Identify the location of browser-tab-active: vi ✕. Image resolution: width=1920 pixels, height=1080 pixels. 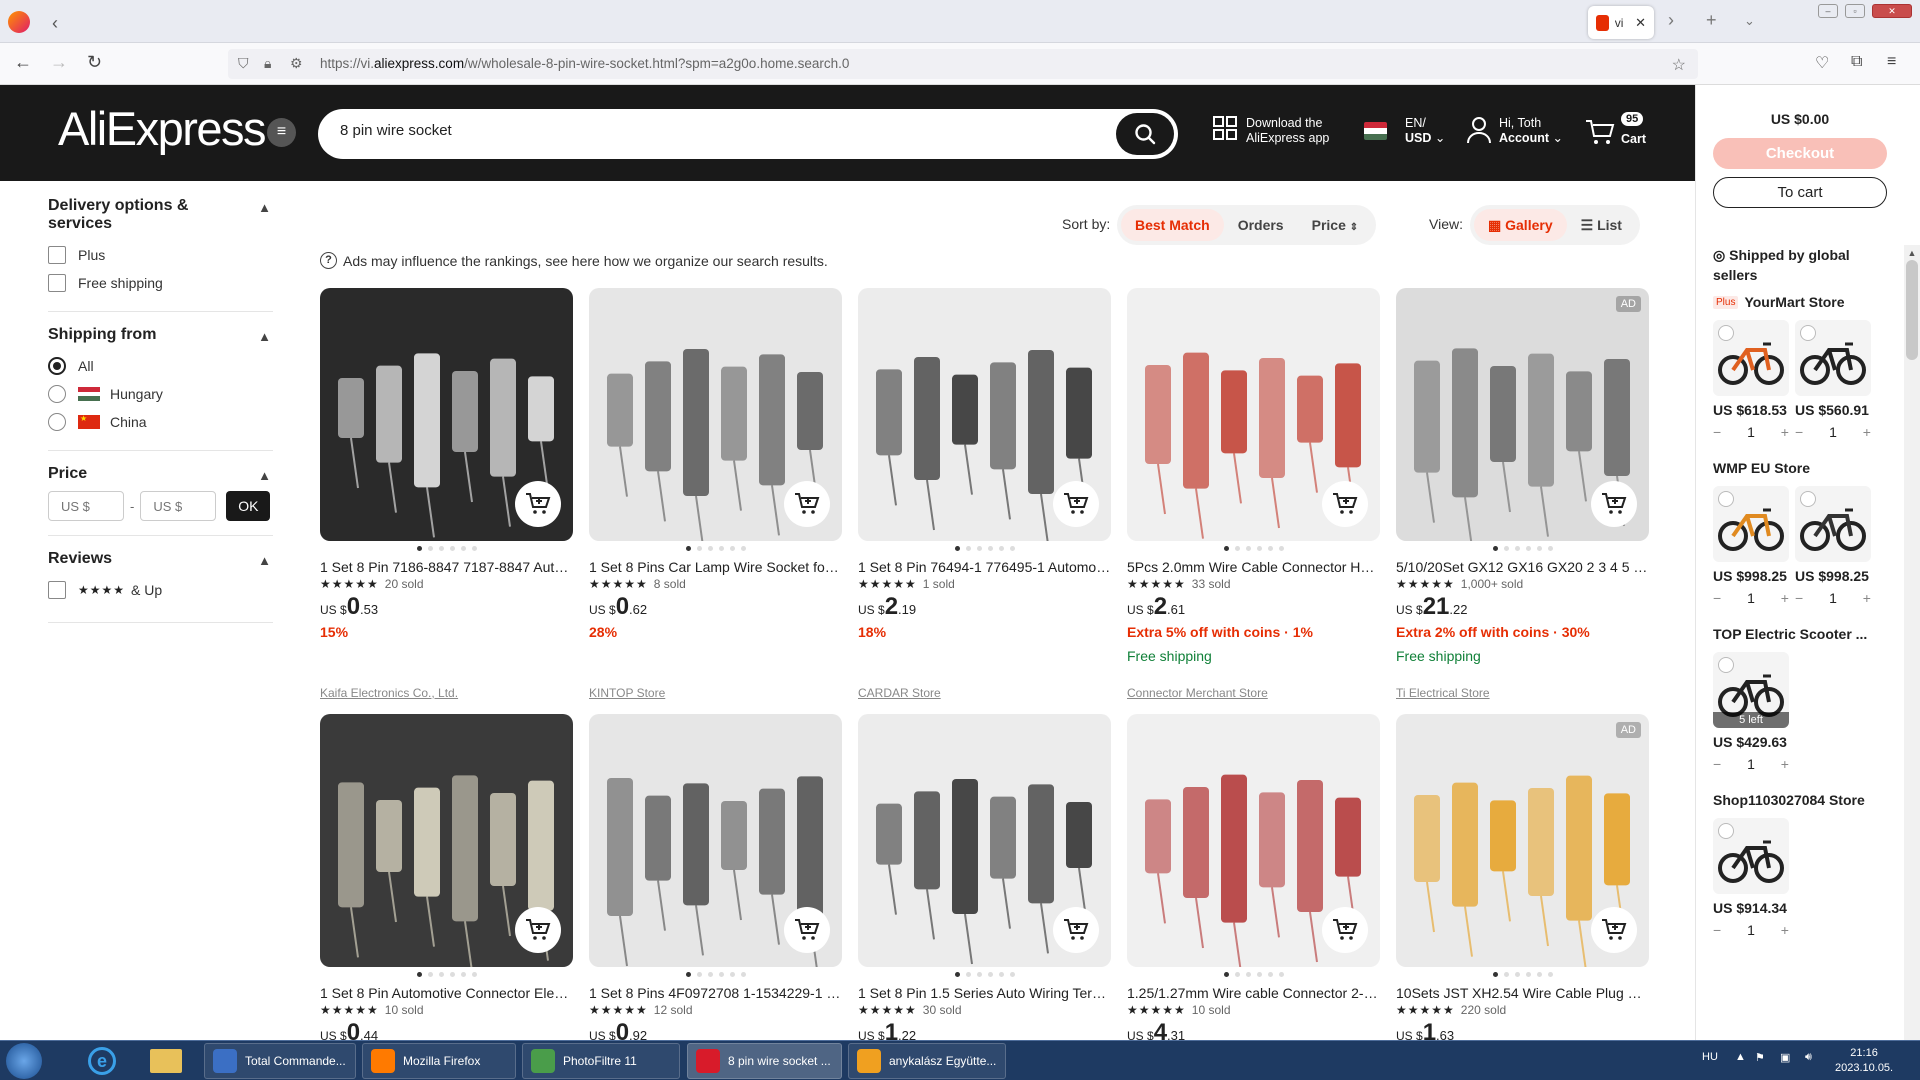
(1621, 22).